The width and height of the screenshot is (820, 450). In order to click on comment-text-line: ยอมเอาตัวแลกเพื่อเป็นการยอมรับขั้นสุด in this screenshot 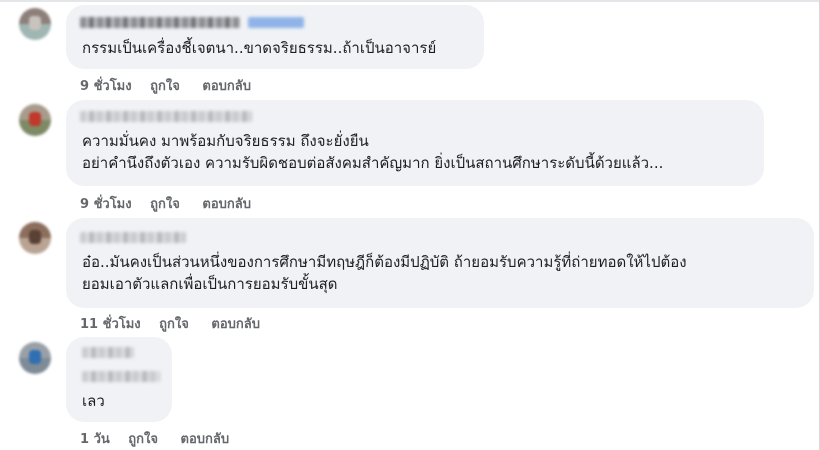, I will do `click(210, 284)`.